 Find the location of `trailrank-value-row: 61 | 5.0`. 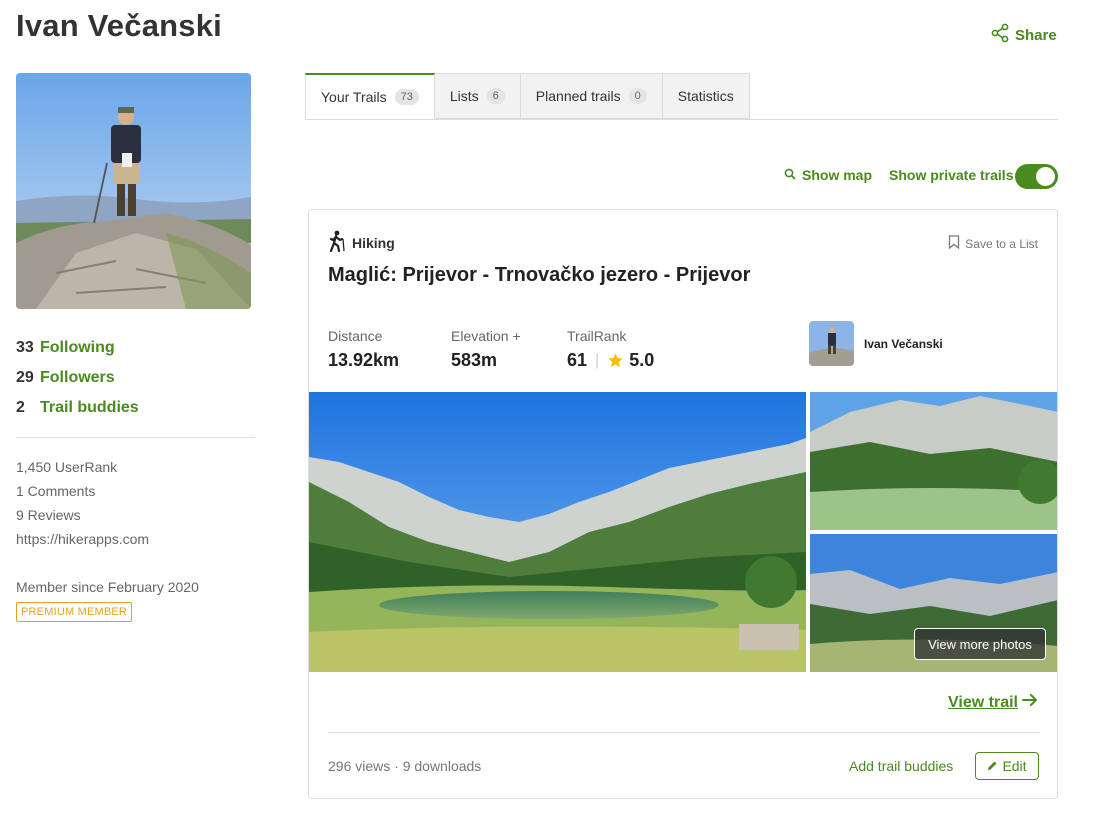

trailrank-value-row: 61 | 5.0 is located at coordinates (610, 360).